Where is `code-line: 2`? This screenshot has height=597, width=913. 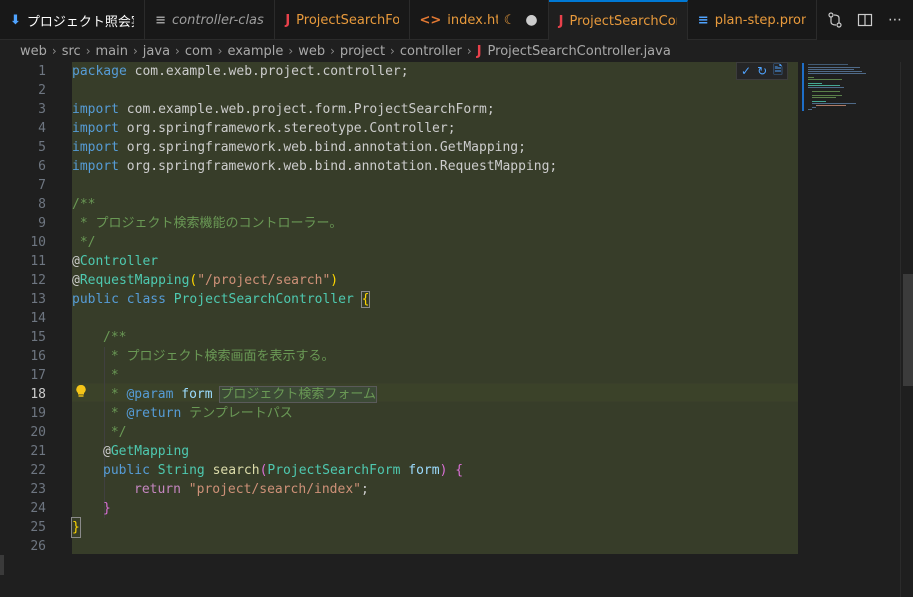
code-line: 2 is located at coordinates (400, 90).